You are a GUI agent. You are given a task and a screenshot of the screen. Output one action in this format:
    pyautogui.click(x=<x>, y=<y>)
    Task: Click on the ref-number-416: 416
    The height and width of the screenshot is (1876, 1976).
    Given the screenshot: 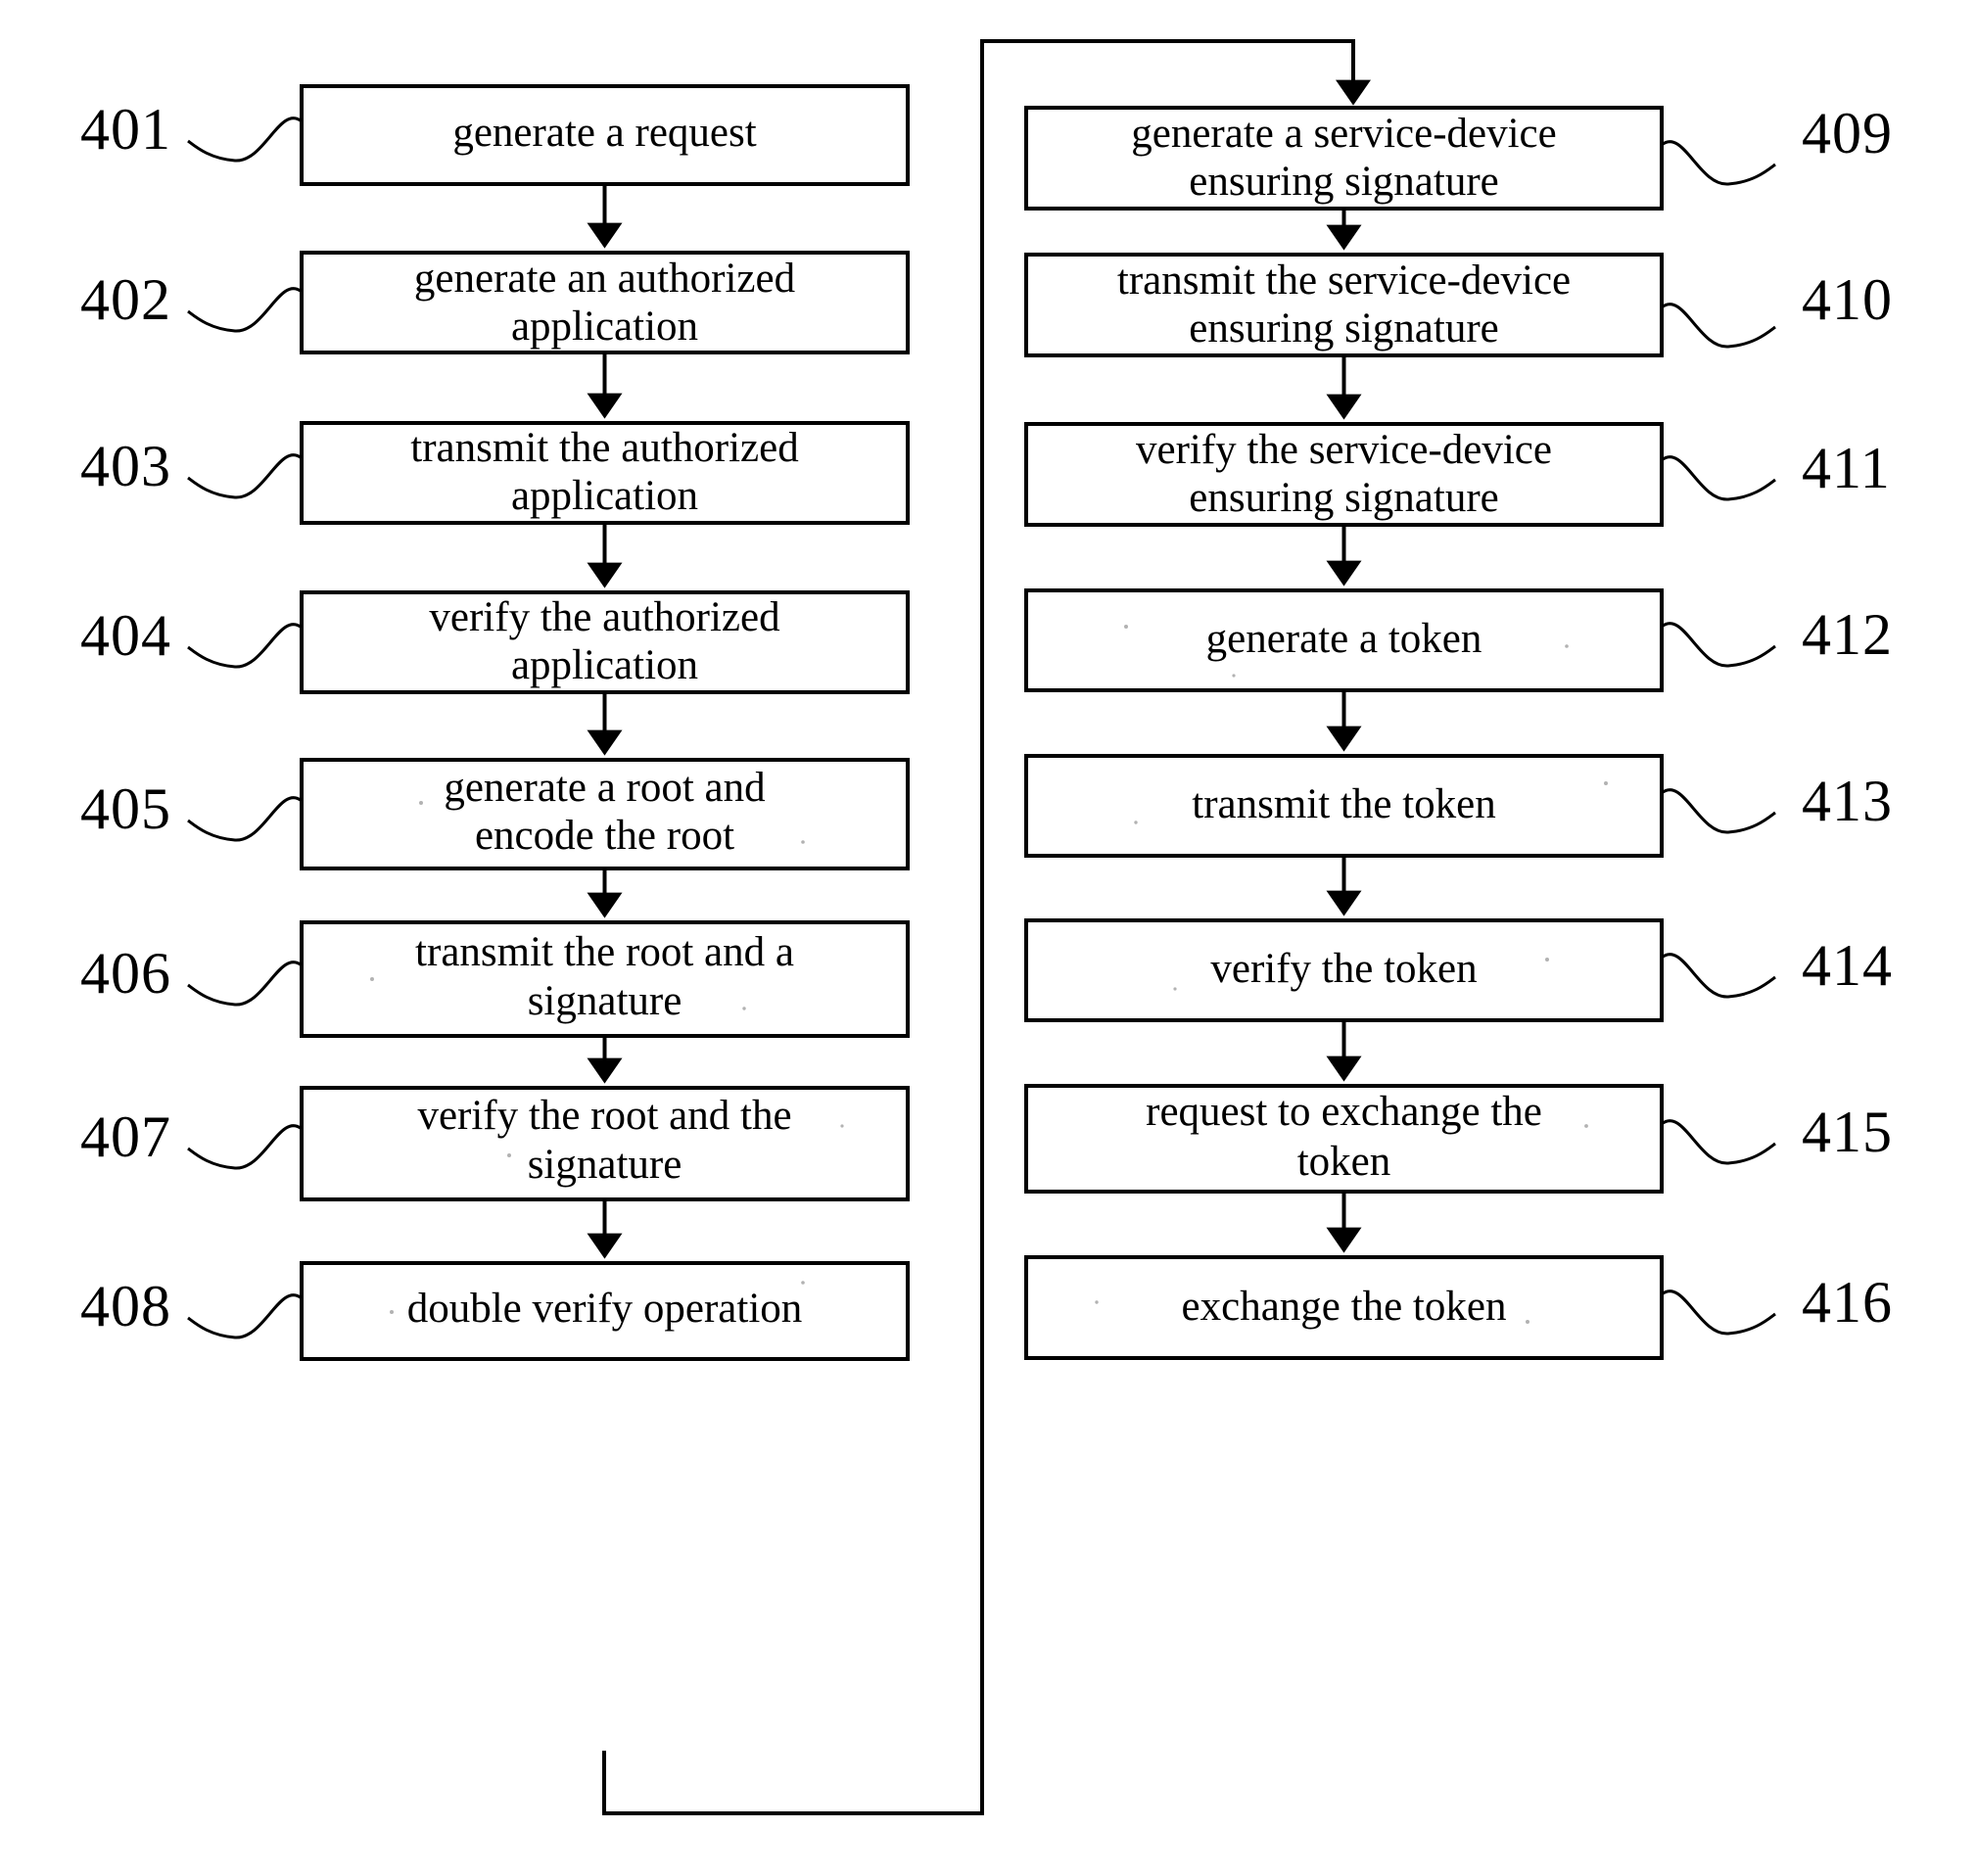 What is the action you would take?
    pyautogui.click(x=1847, y=1302)
    